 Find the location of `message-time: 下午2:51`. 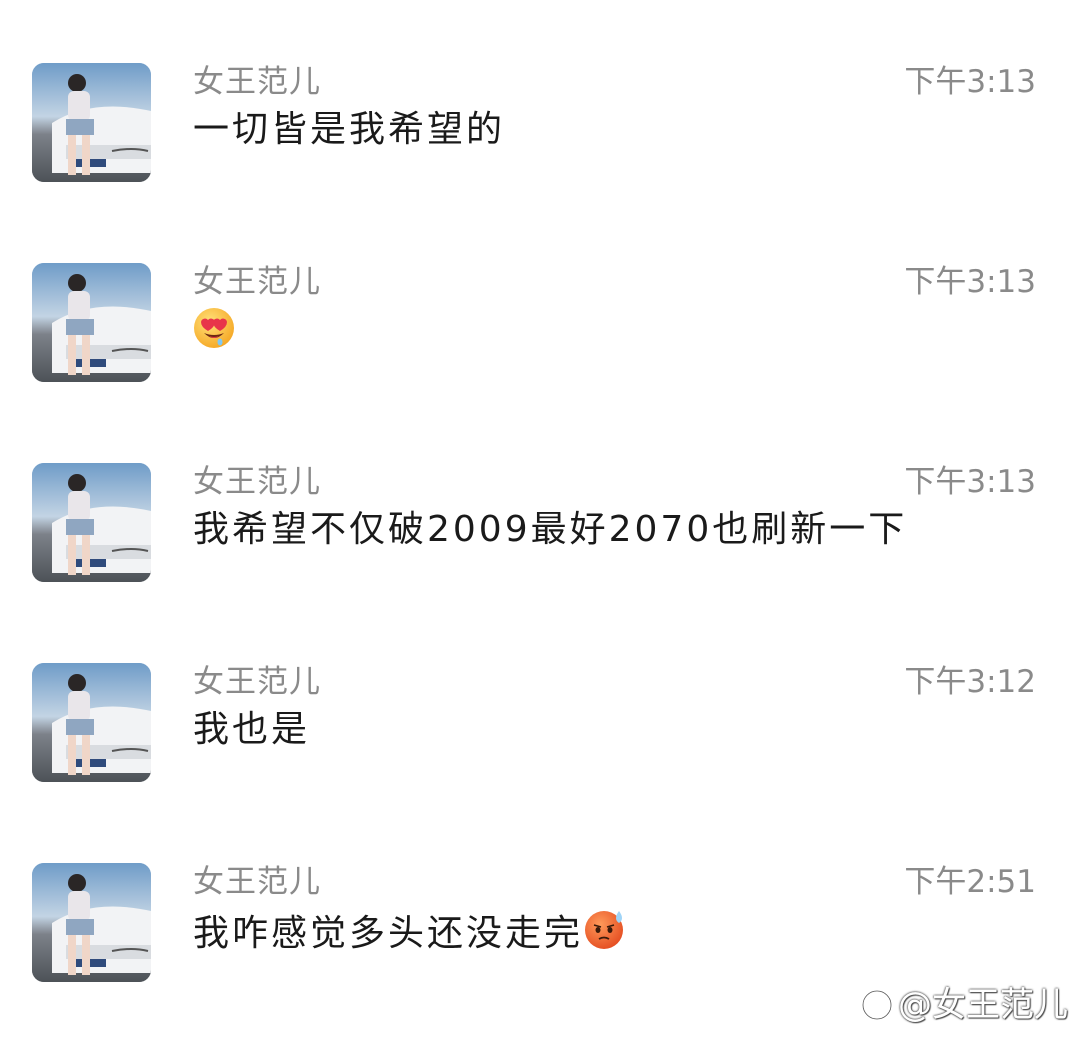

message-time: 下午2:51 is located at coordinates (970, 882).